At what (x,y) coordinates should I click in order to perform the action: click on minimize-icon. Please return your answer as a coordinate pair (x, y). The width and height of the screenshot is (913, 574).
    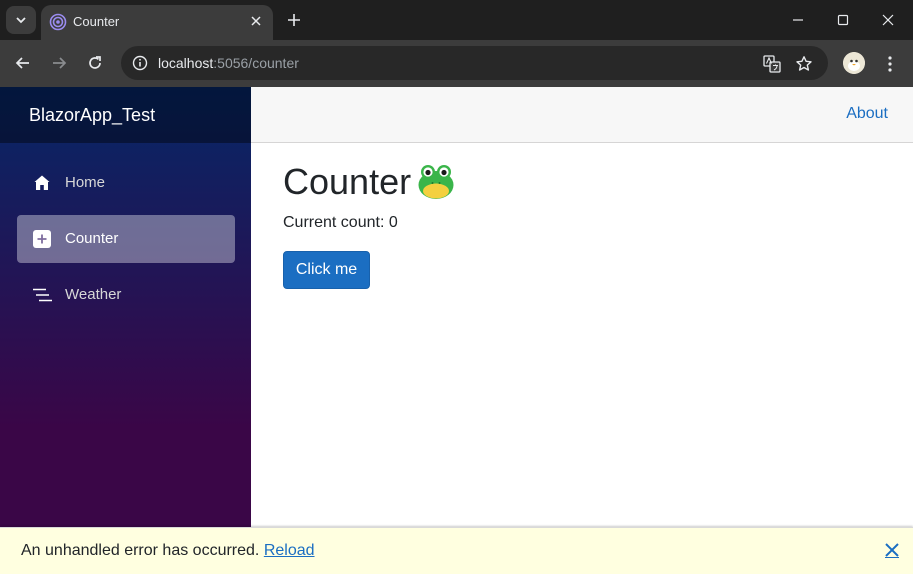
    Looking at the image, I should click on (798, 20).